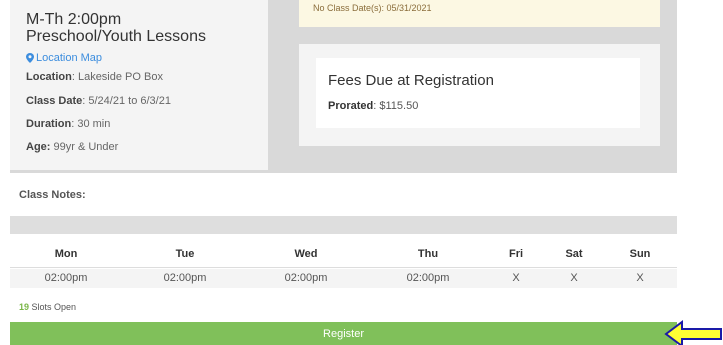 Image resolution: width=723 pixels, height=345 pixels. I want to click on location-row: Location: Lakeside PO Box, so click(94, 77).